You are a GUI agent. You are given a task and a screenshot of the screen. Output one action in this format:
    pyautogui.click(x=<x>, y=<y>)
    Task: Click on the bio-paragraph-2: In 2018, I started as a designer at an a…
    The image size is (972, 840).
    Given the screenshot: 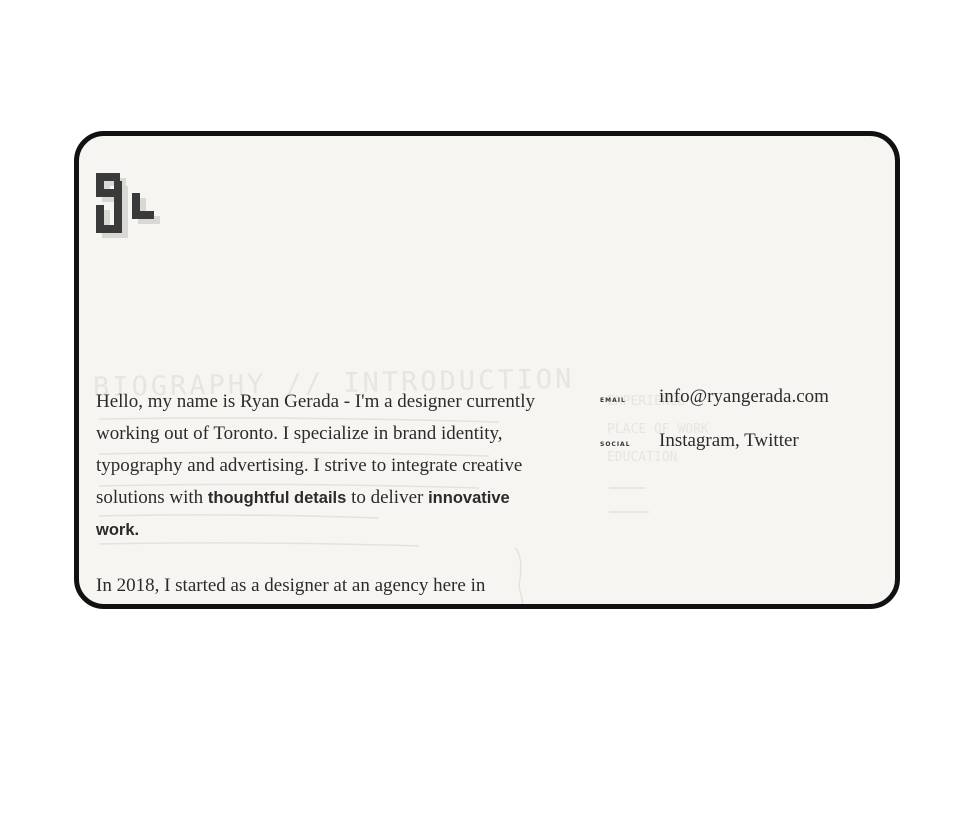 What is the action you would take?
    pyautogui.click(x=291, y=585)
    